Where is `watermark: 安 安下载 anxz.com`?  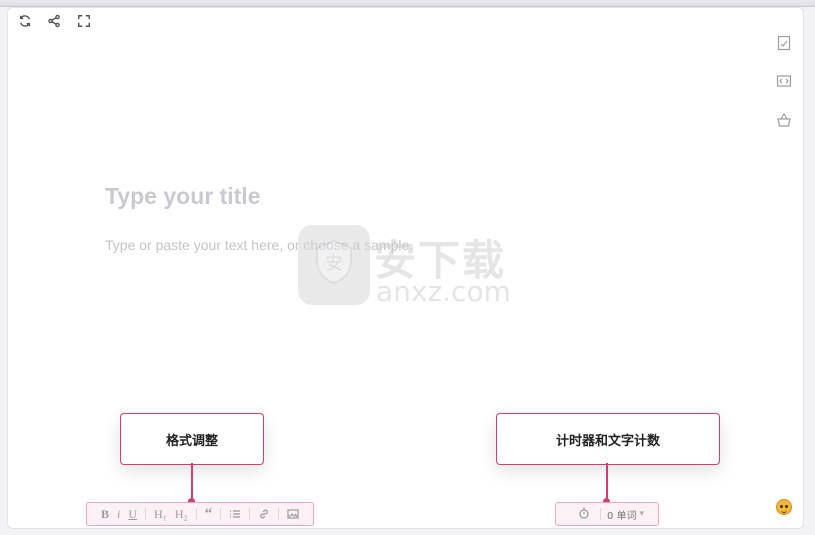 watermark: 安 安下载 anxz.com is located at coordinates (408, 266).